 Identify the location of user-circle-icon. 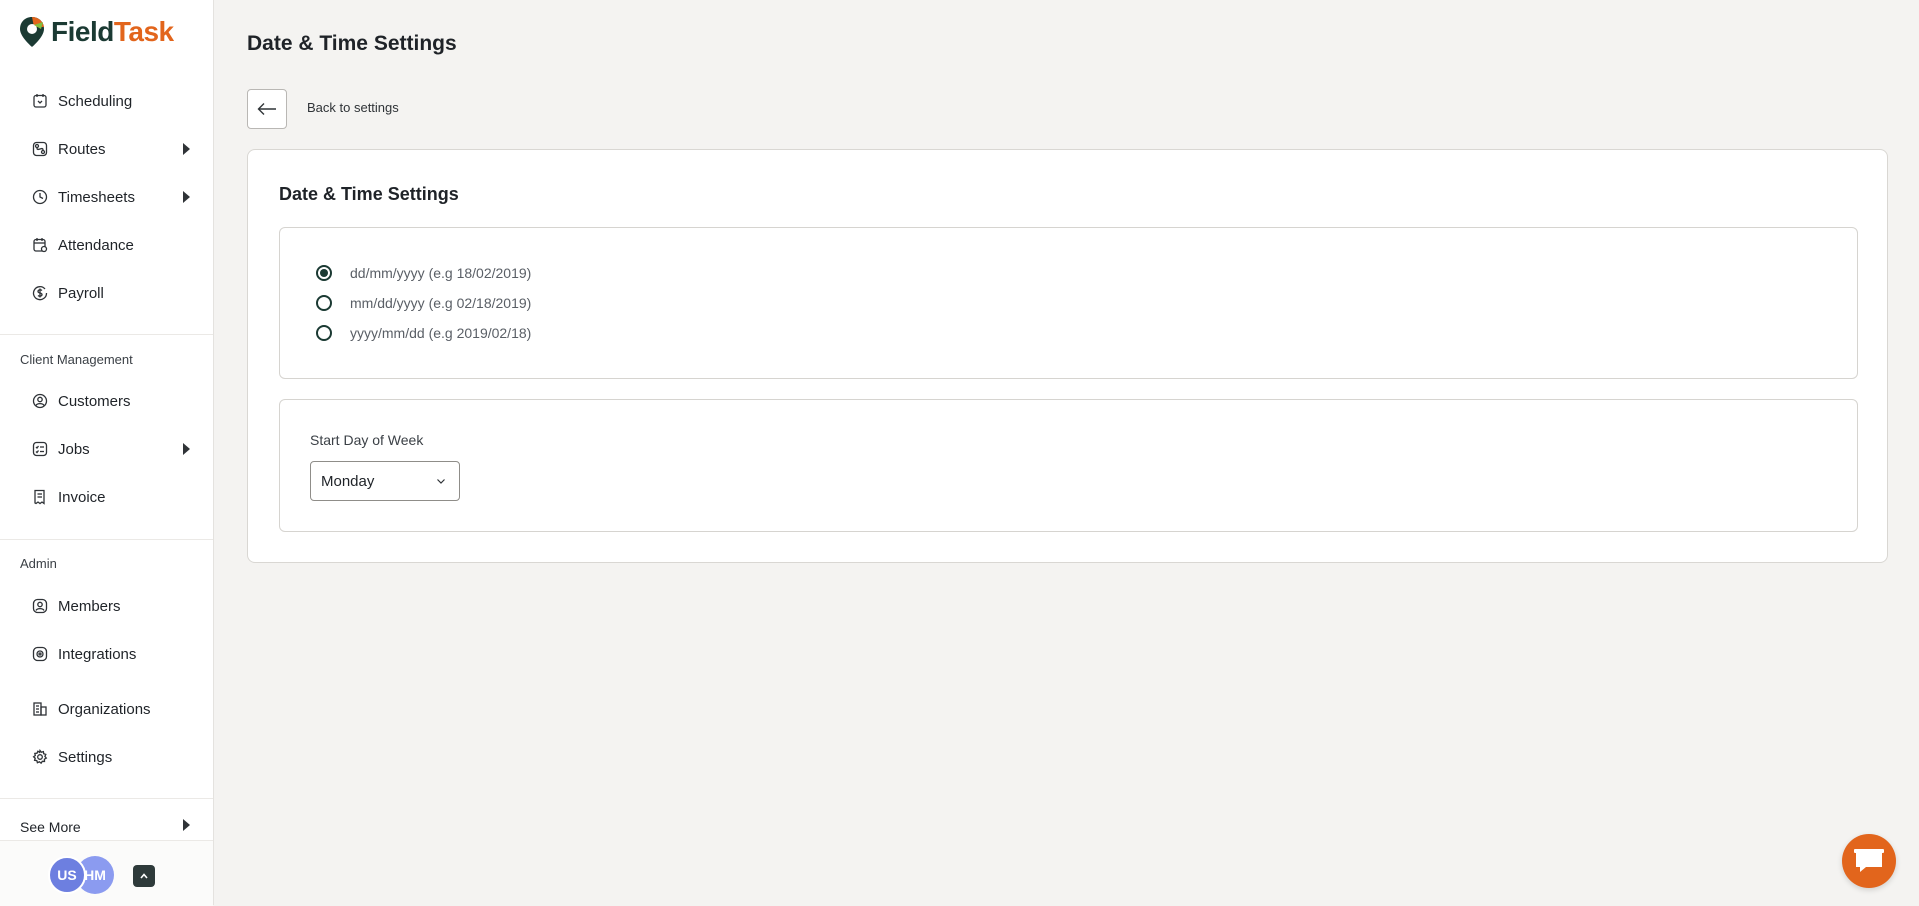
(40, 401).